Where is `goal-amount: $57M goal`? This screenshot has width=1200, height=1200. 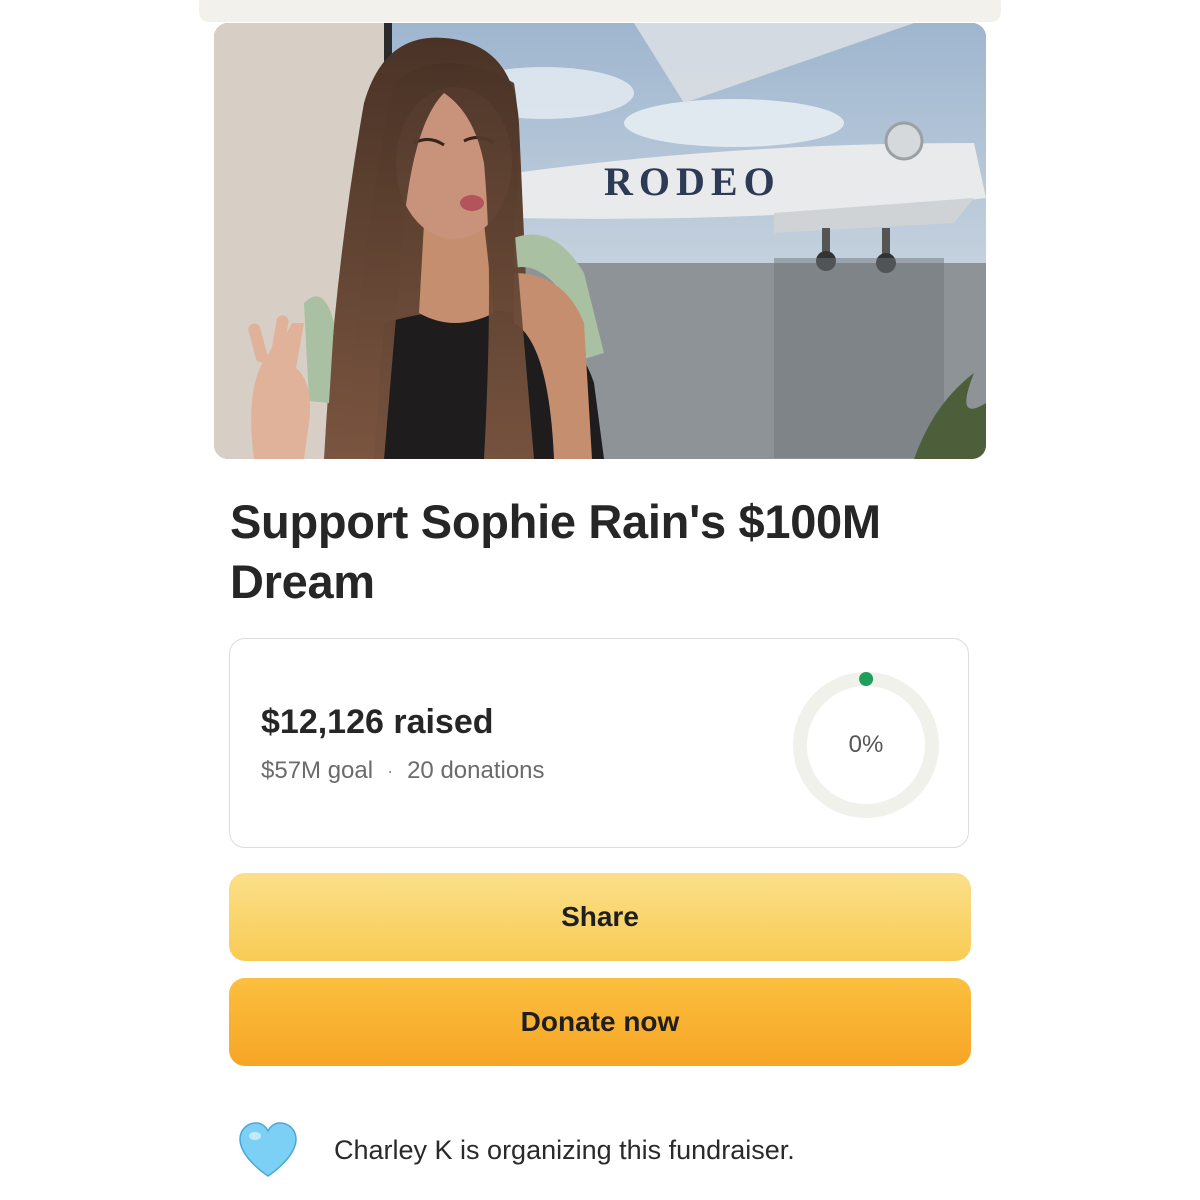 goal-amount: $57M goal is located at coordinates (317, 770).